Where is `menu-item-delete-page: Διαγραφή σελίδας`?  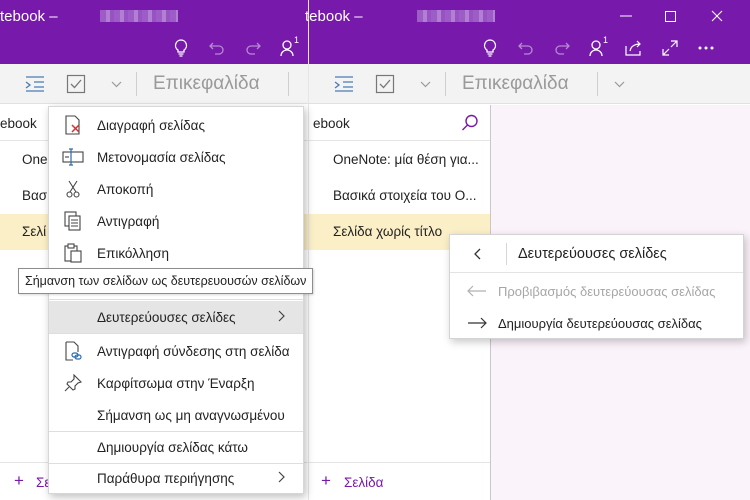
menu-item-delete-page: Διαγραφή σελίδας is located at coordinates (176, 125).